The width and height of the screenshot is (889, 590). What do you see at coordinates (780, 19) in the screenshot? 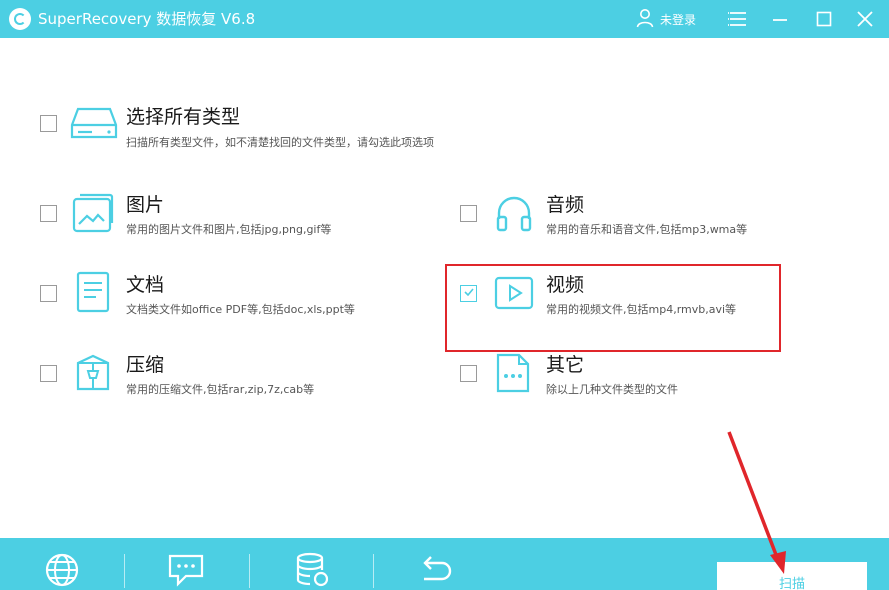
I see `minimize-icon` at bounding box center [780, 19].